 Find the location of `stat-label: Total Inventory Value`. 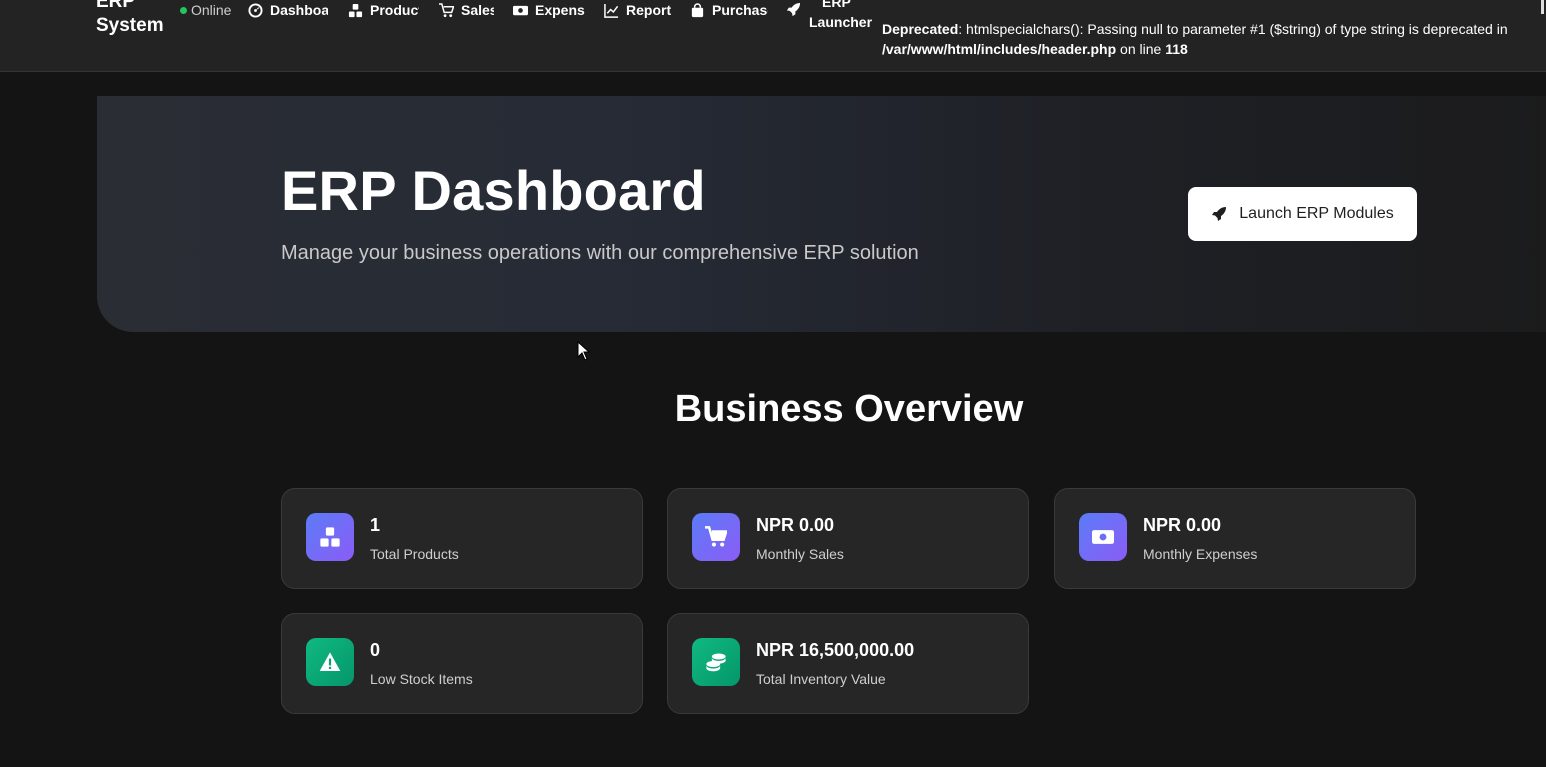

stat-label: Total Inventory Value is located at coordinates (821, 679).